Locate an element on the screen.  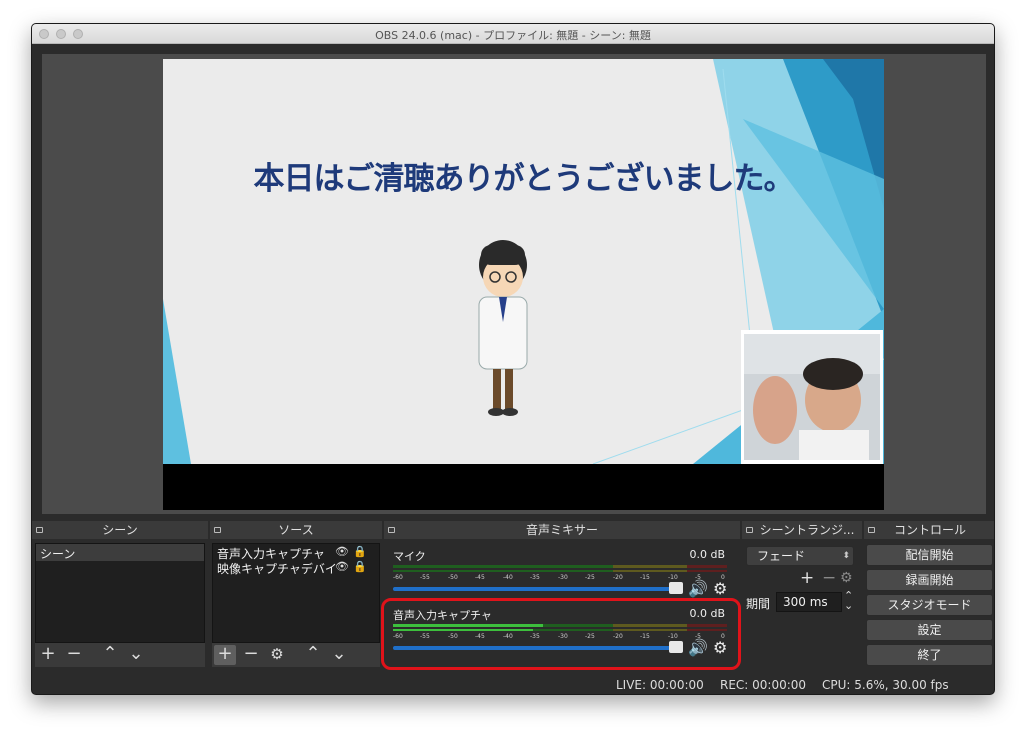
sources-dock-title-bar: ソース is located at coordinates (296, 530).